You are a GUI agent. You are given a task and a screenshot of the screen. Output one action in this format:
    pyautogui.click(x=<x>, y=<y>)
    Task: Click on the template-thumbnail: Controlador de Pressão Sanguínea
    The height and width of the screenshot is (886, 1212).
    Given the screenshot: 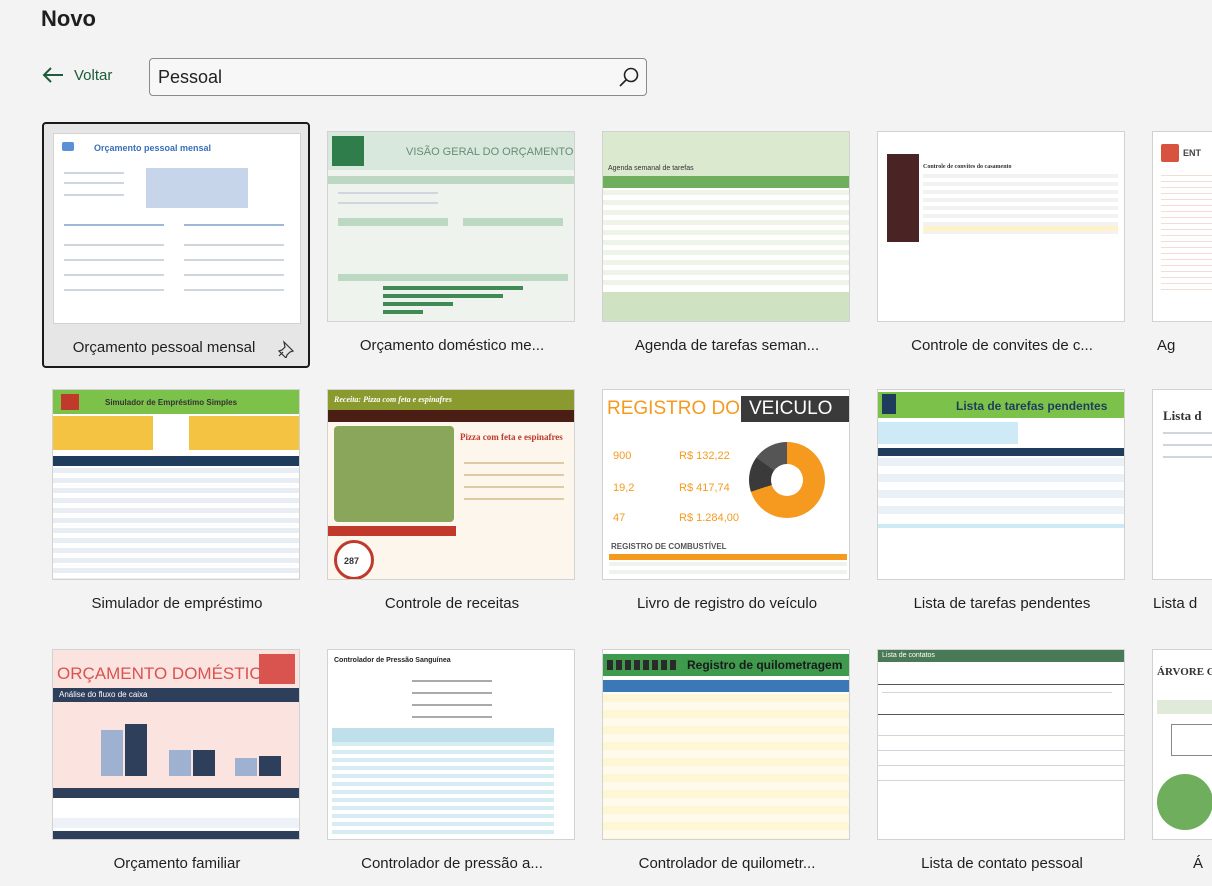 What is the action you would take?
    pyautogui.click(x=451, y=744)
    